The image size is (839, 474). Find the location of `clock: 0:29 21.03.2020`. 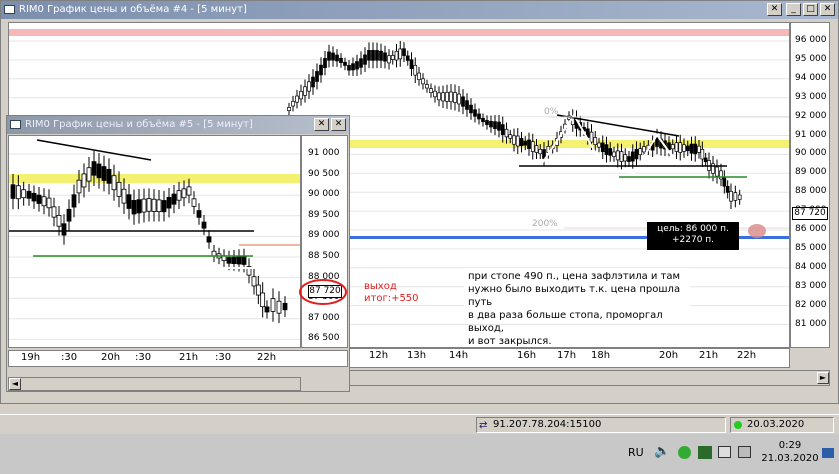

clock: 0:29 21.03.2020 is located at coordinates (790, 452).